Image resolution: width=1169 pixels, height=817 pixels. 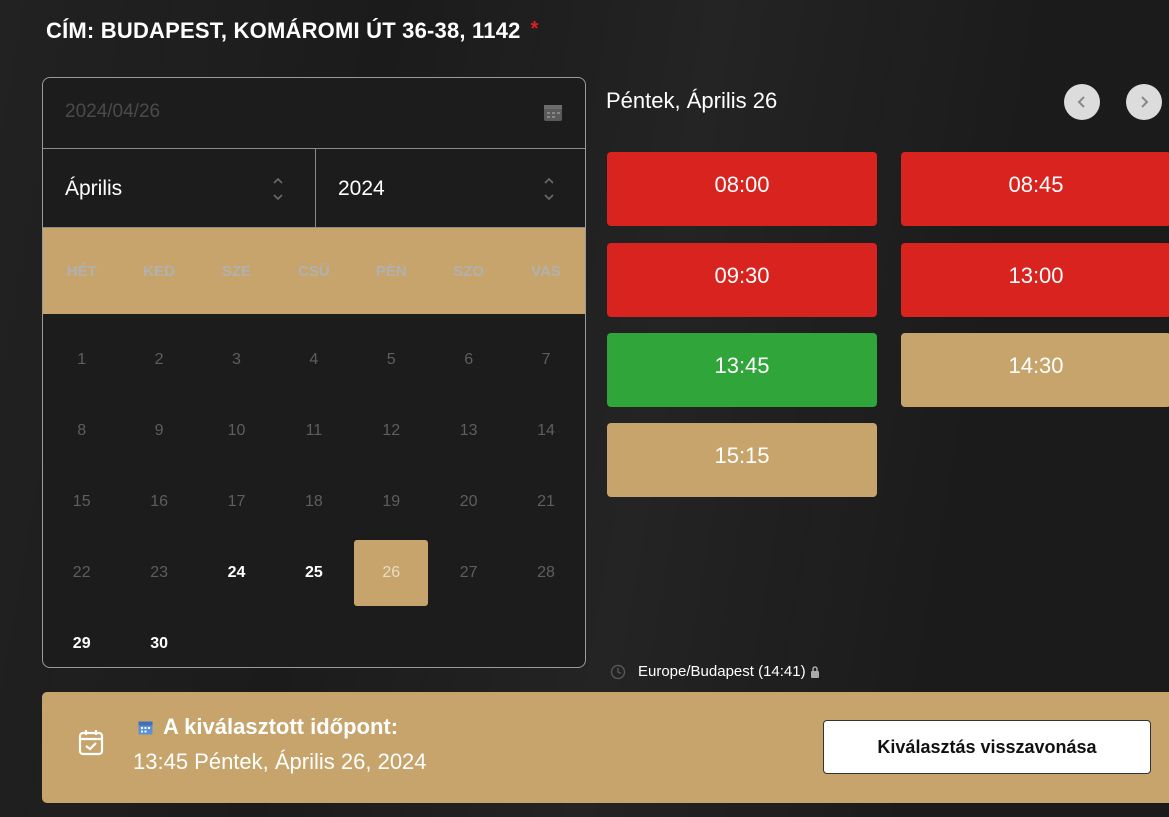 I want to click on calendar-day-number: 18, so click(x=313, y=501).